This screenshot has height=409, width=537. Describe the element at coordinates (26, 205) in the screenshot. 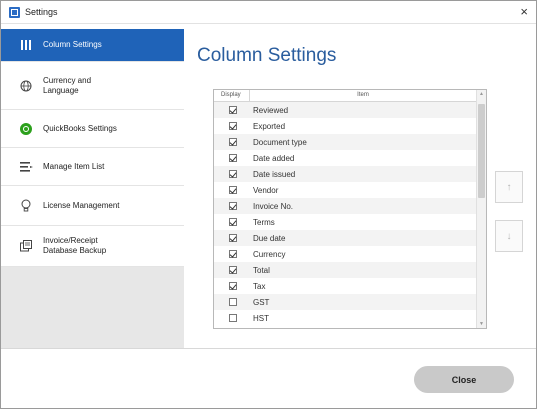

I see `lightbulb-icon` at that location.